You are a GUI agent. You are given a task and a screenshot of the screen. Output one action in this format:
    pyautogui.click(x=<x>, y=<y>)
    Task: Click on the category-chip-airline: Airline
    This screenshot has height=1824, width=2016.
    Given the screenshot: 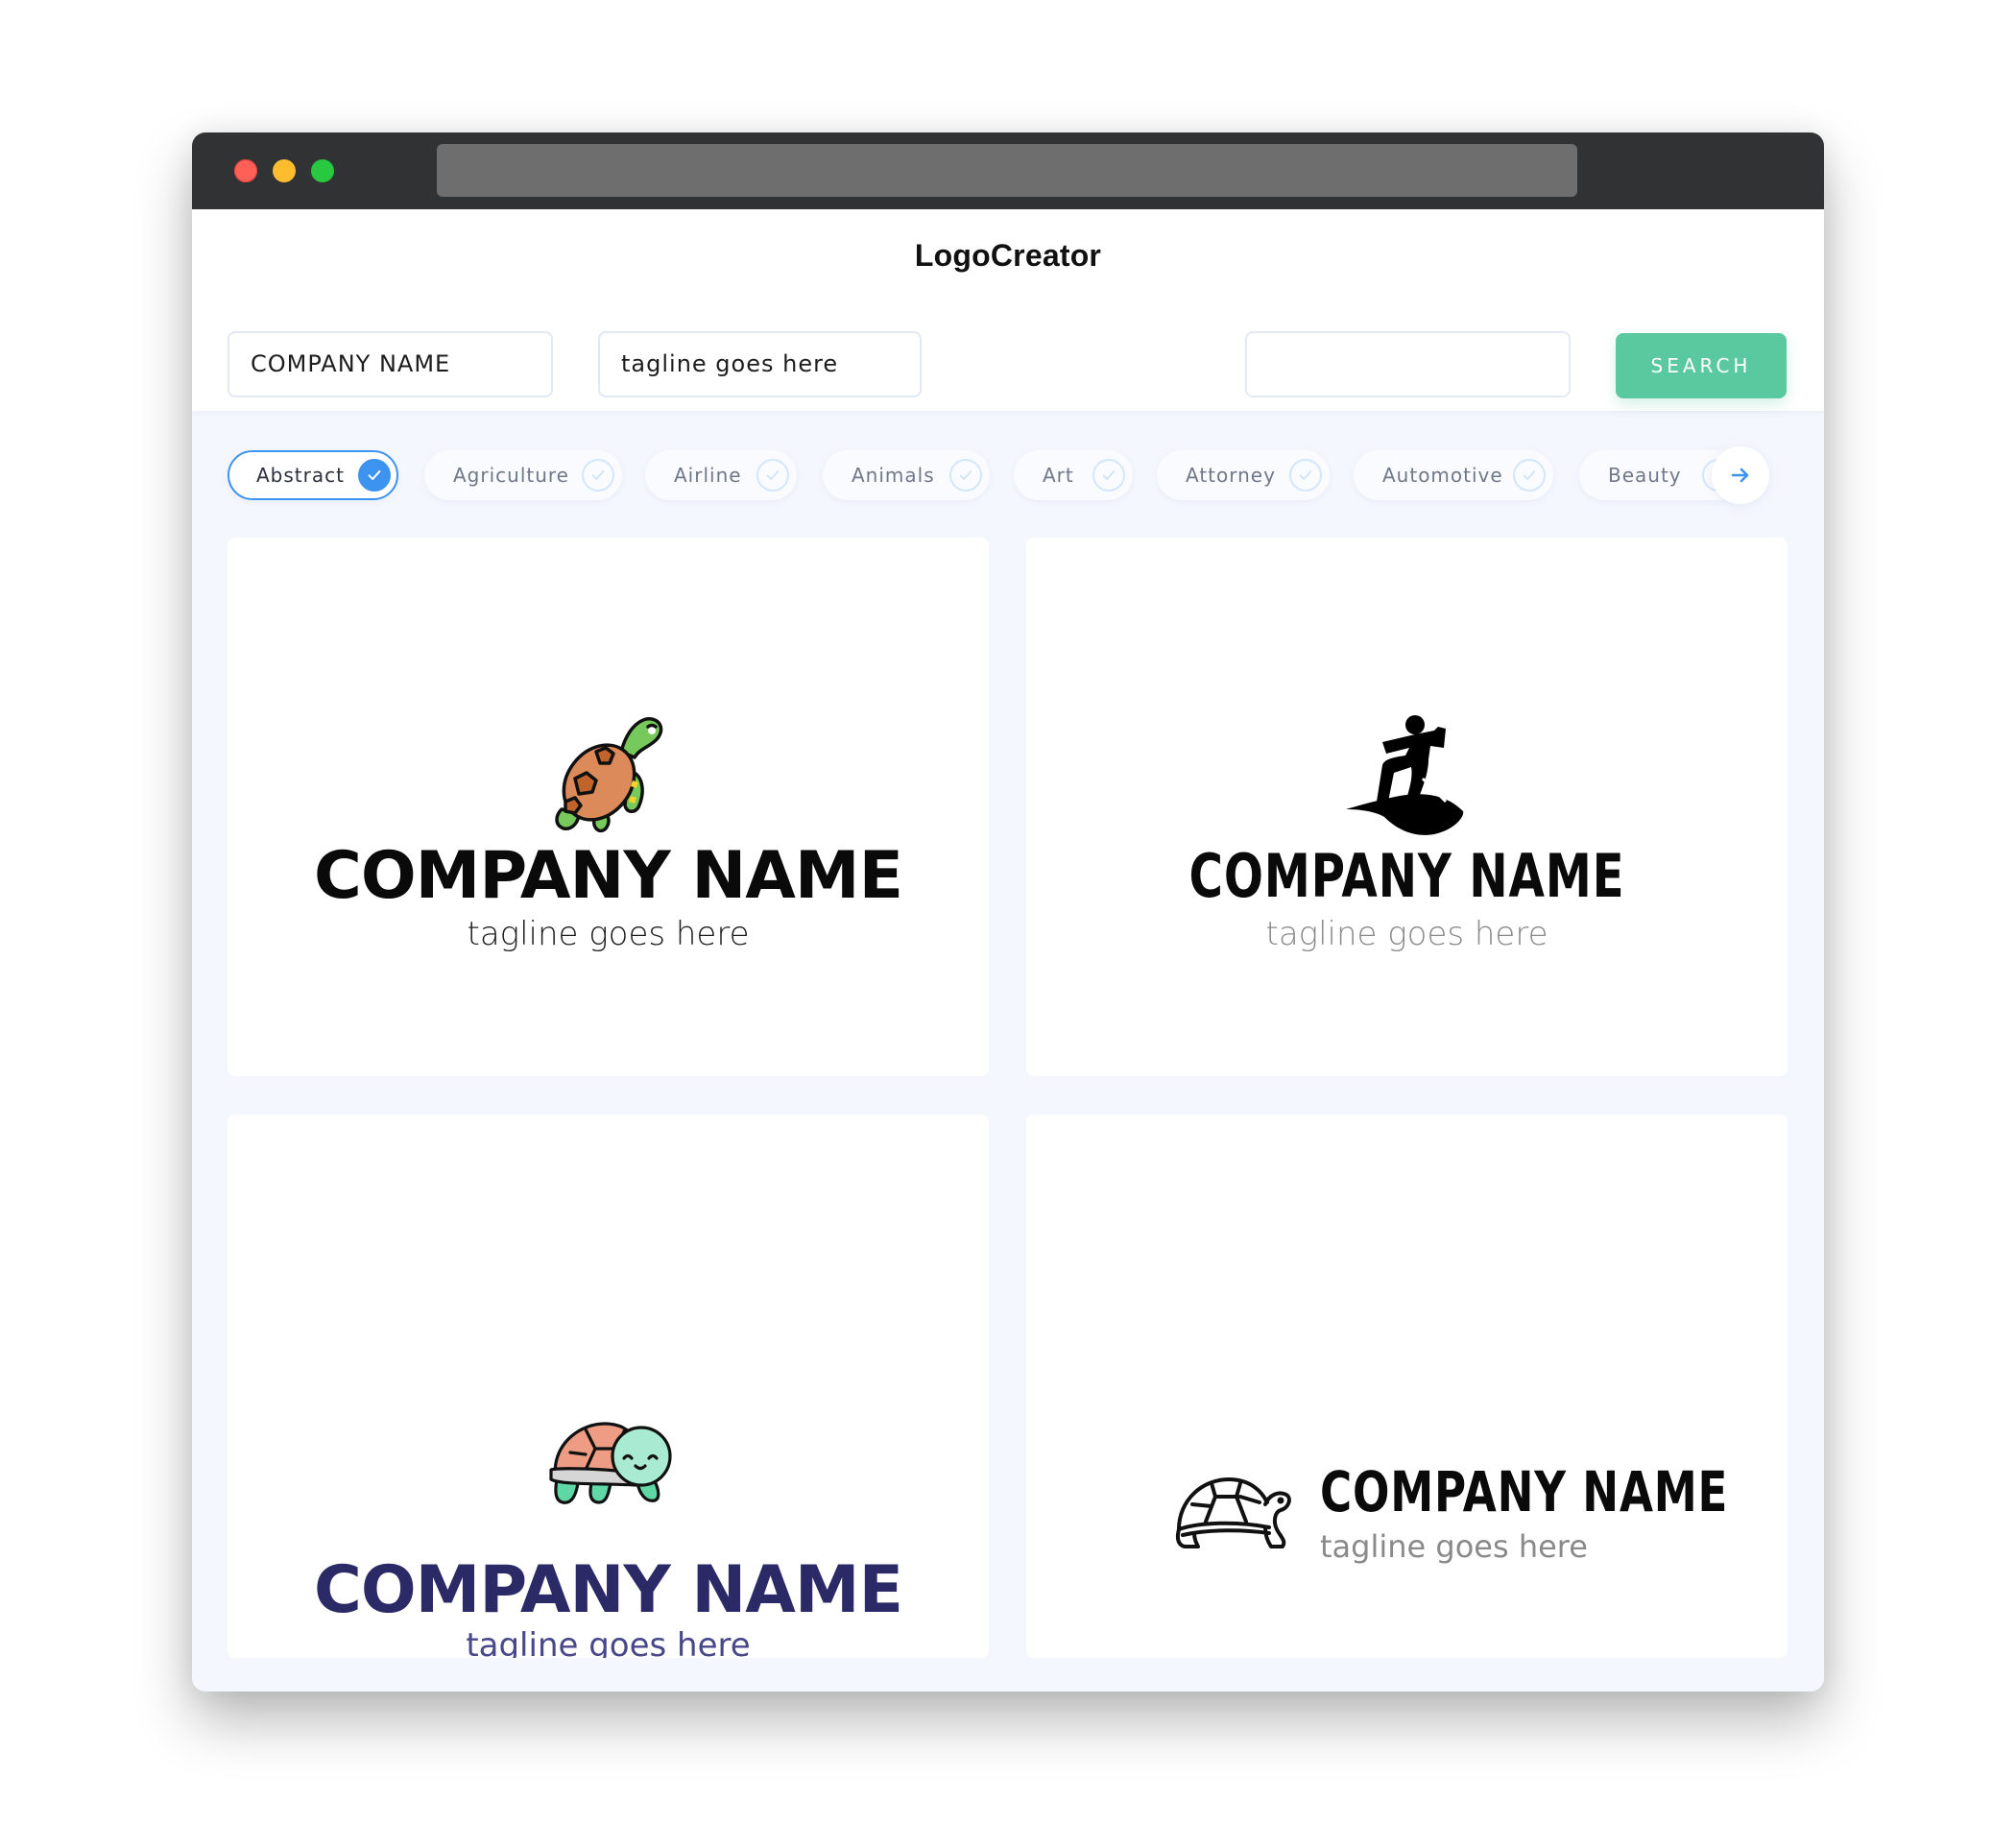 What is the action you would take?
    pyautogui.click(x=721, y=475)
    